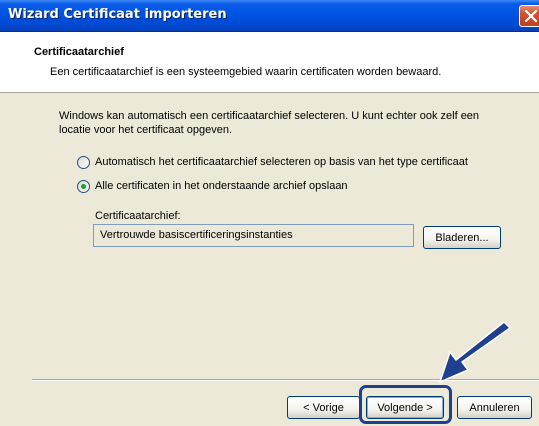  Describe the element at coordinates (405, 404) in the screenshot. I see `next-button-highlight` at that location.